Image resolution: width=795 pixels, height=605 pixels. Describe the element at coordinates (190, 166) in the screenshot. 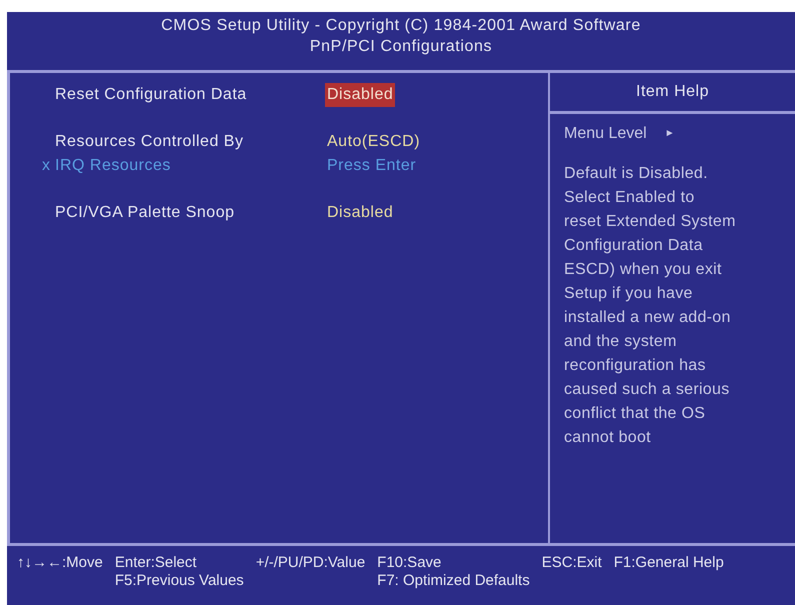

I see `setting-label: IRQ Resources` at that location.